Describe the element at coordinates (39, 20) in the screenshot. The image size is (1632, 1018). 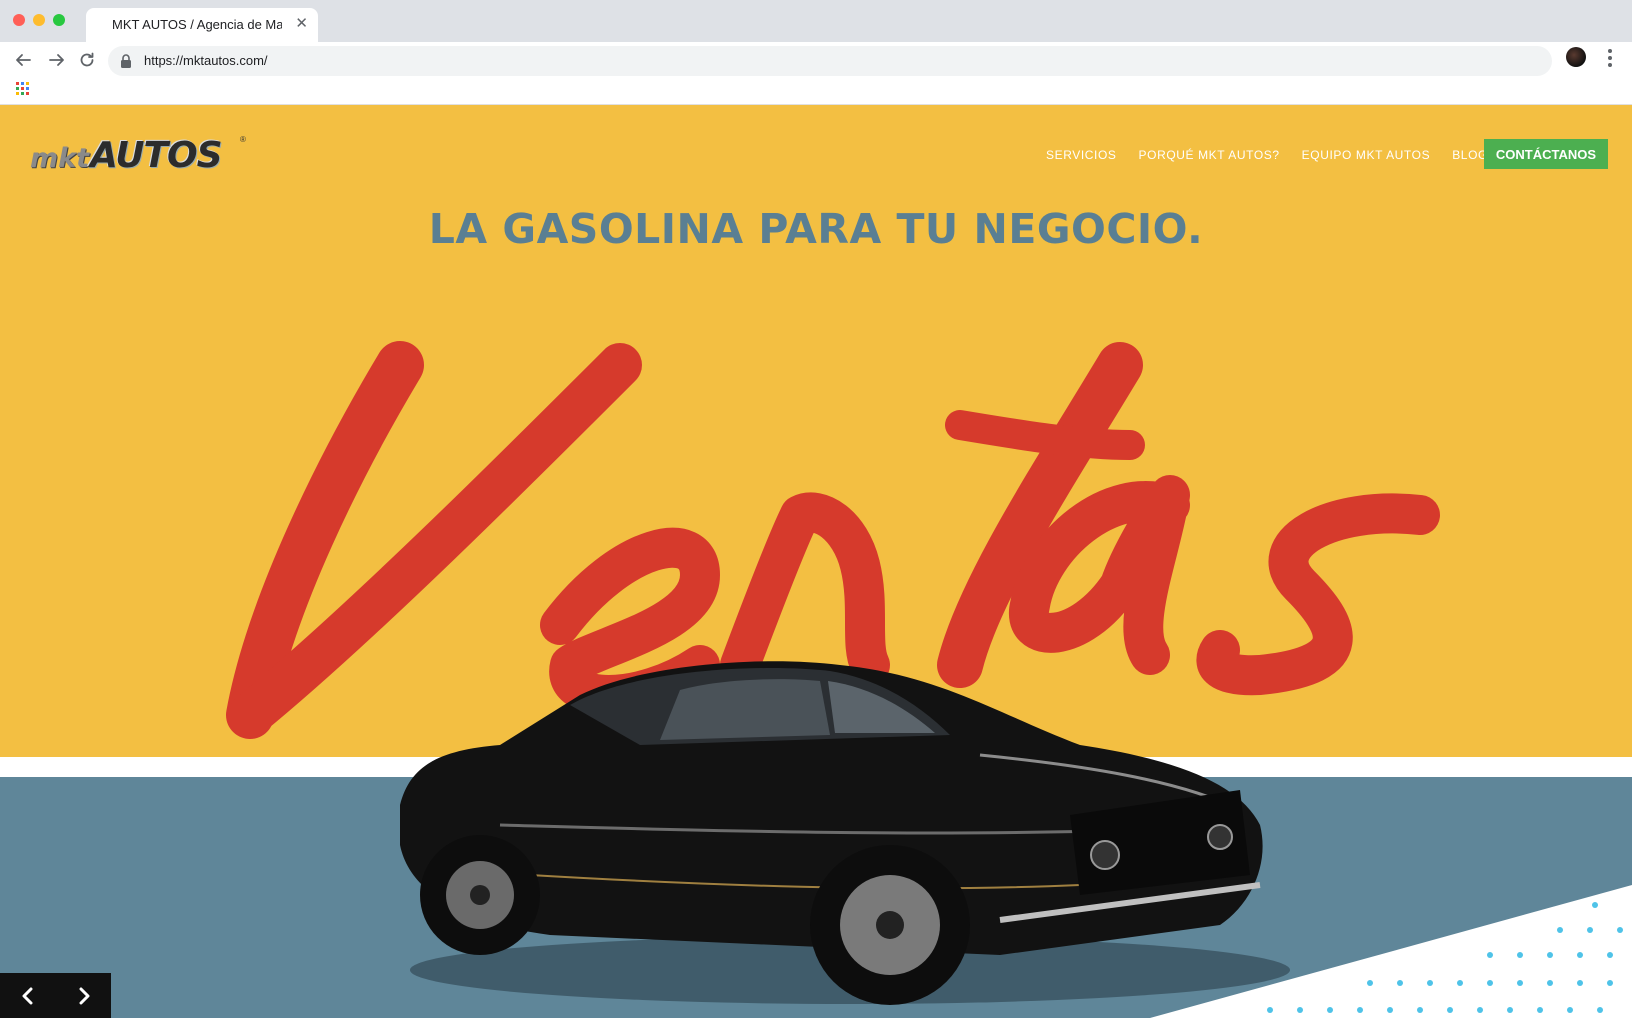
I see `minimize-window-button` at that location.